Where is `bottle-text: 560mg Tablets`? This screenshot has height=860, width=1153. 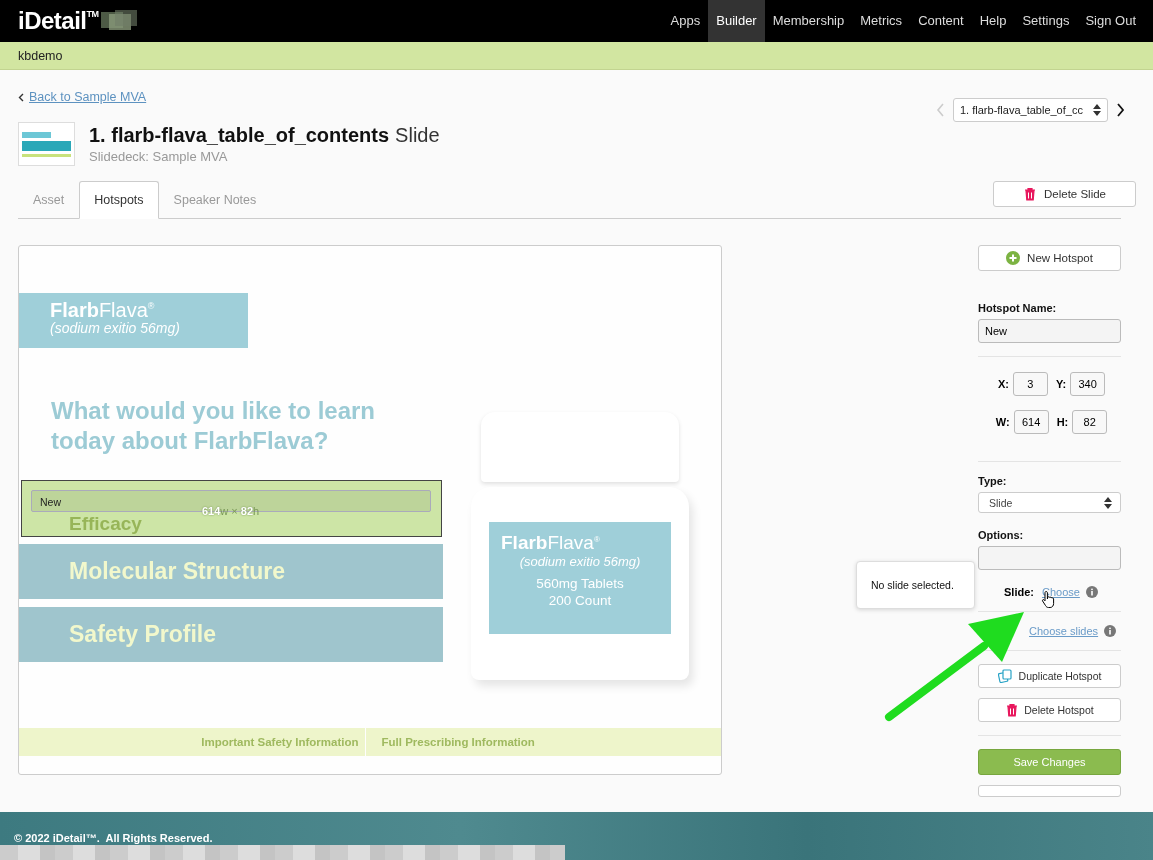 bottle-text: 560mg Tablets is located at coordinates (580, 583).